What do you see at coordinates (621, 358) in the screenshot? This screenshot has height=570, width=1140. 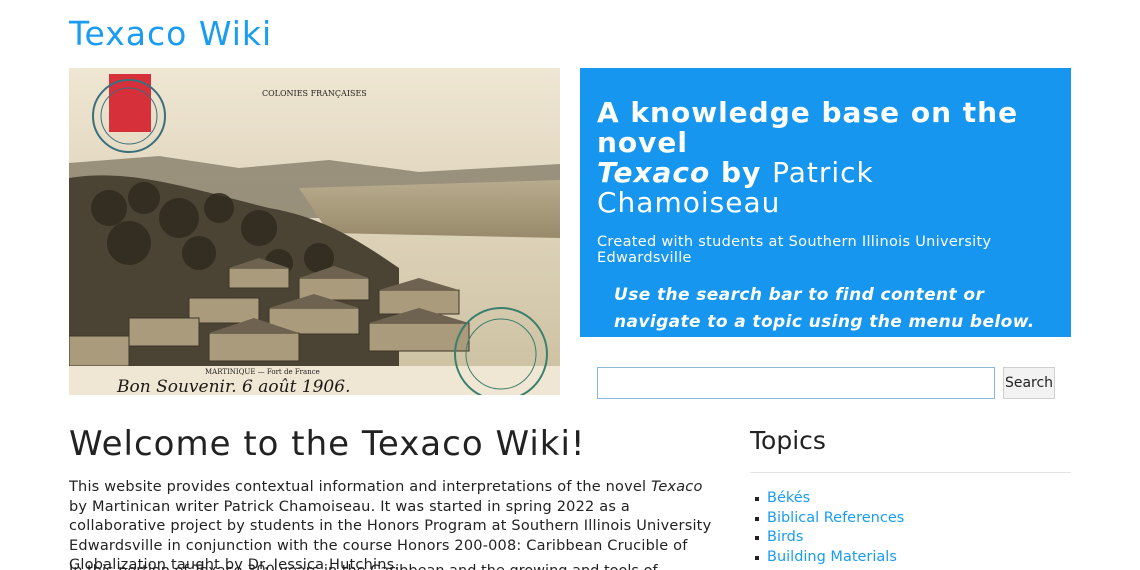 I see `search-label: Search` at bounding box center [621, 358].